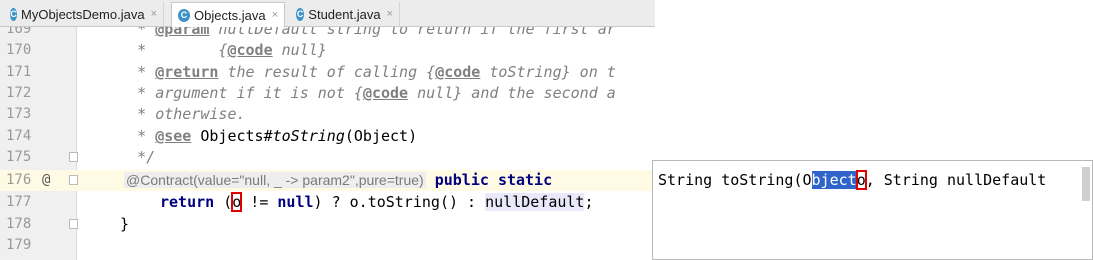 The image size is (1093, 260). I want to click on tab-objects: C Objects.java ×, so click(228, 14).